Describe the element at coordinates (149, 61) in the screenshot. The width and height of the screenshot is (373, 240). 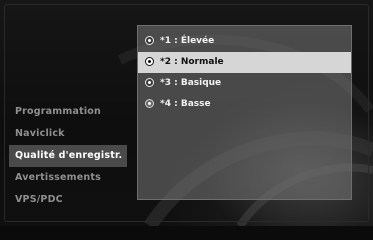
I see `radio-button-selected-icon` at that location.